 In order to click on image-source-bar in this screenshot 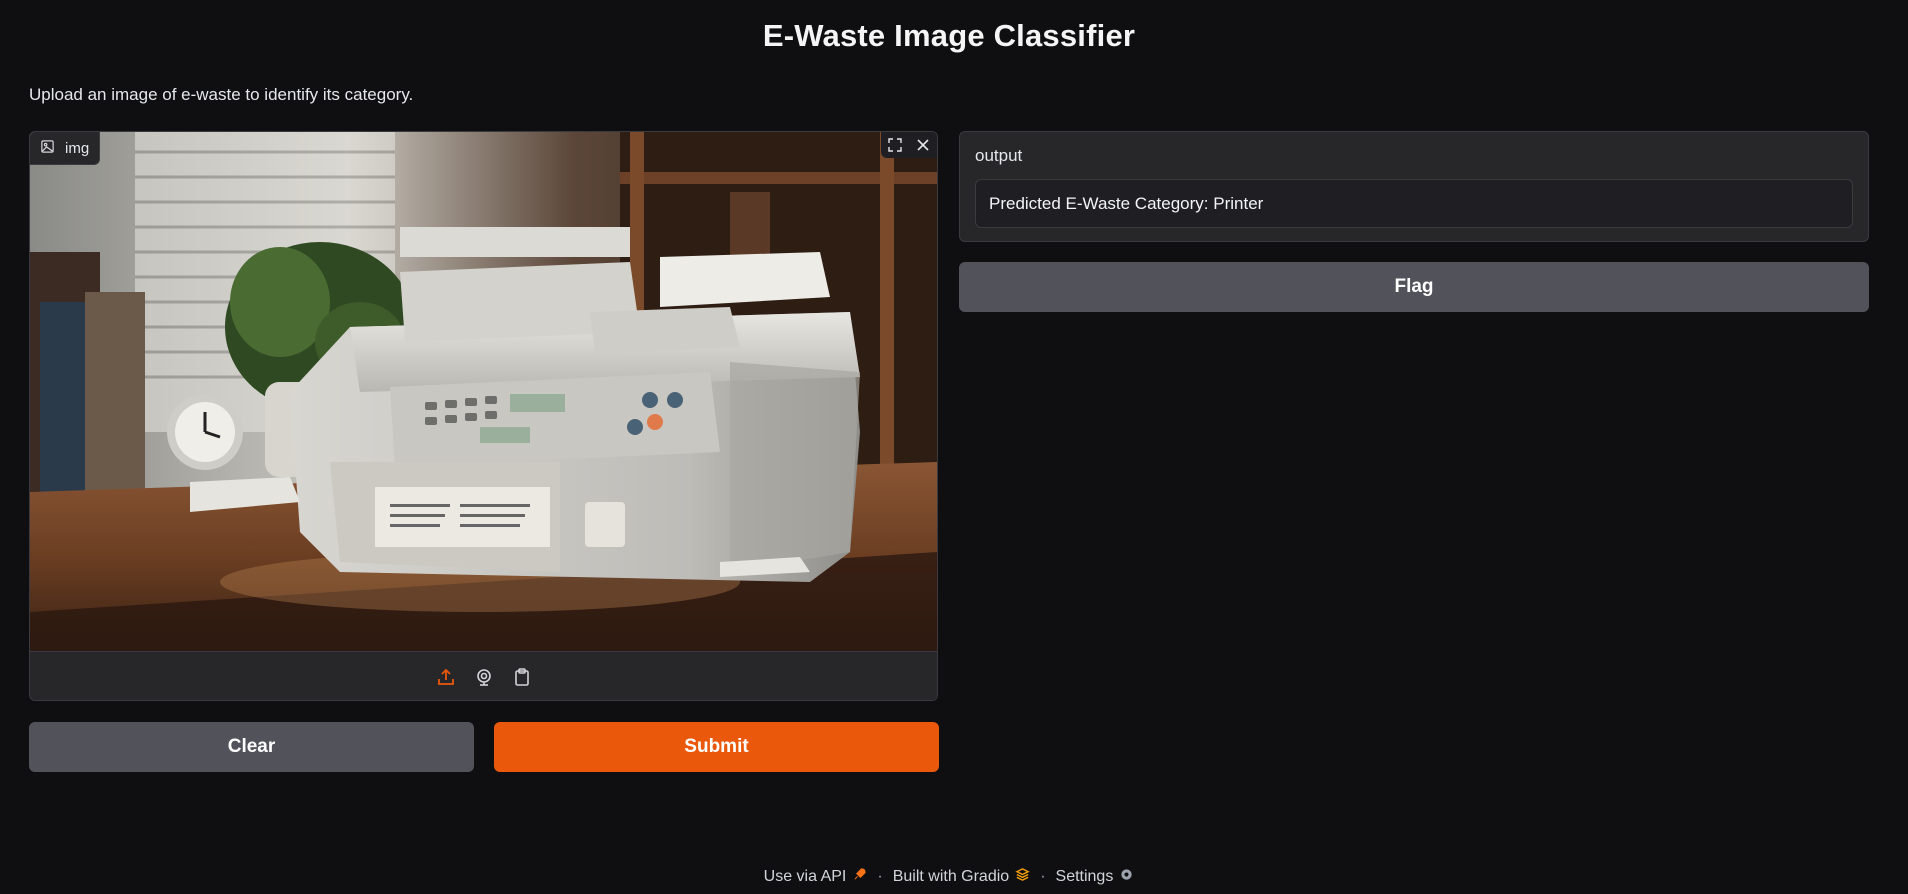, I will do `click(483, 675)`.